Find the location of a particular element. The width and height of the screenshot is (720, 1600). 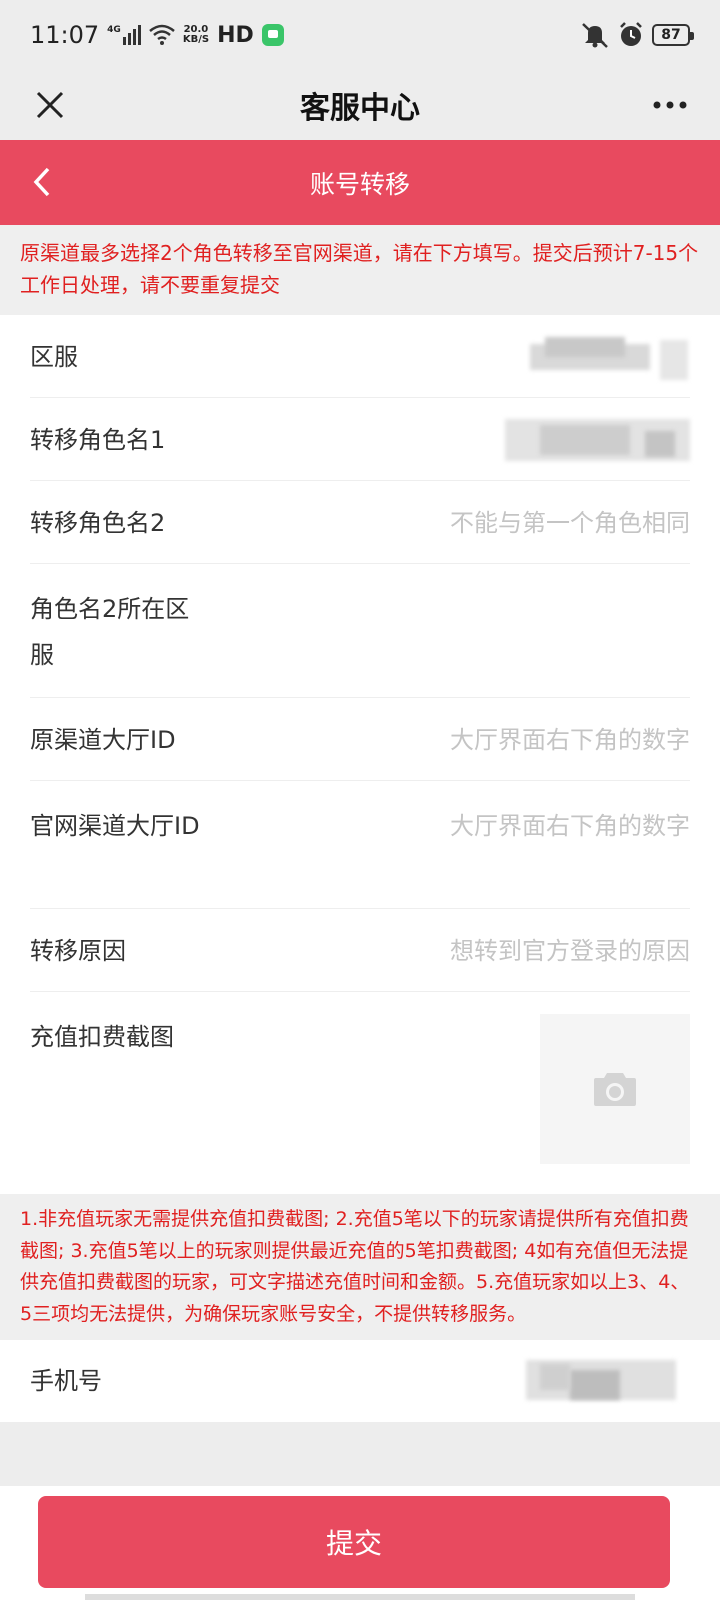

wifi-icon is located at coordinates (162, 34).